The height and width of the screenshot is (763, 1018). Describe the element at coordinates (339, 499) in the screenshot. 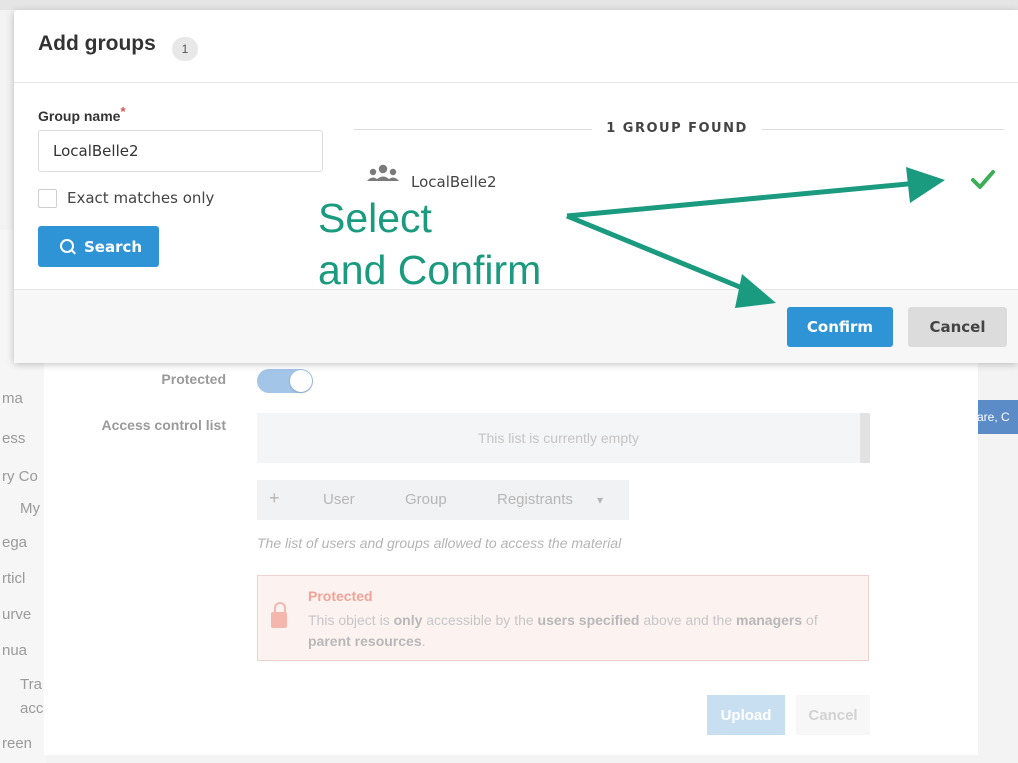

I see `user-button: User` at that location.